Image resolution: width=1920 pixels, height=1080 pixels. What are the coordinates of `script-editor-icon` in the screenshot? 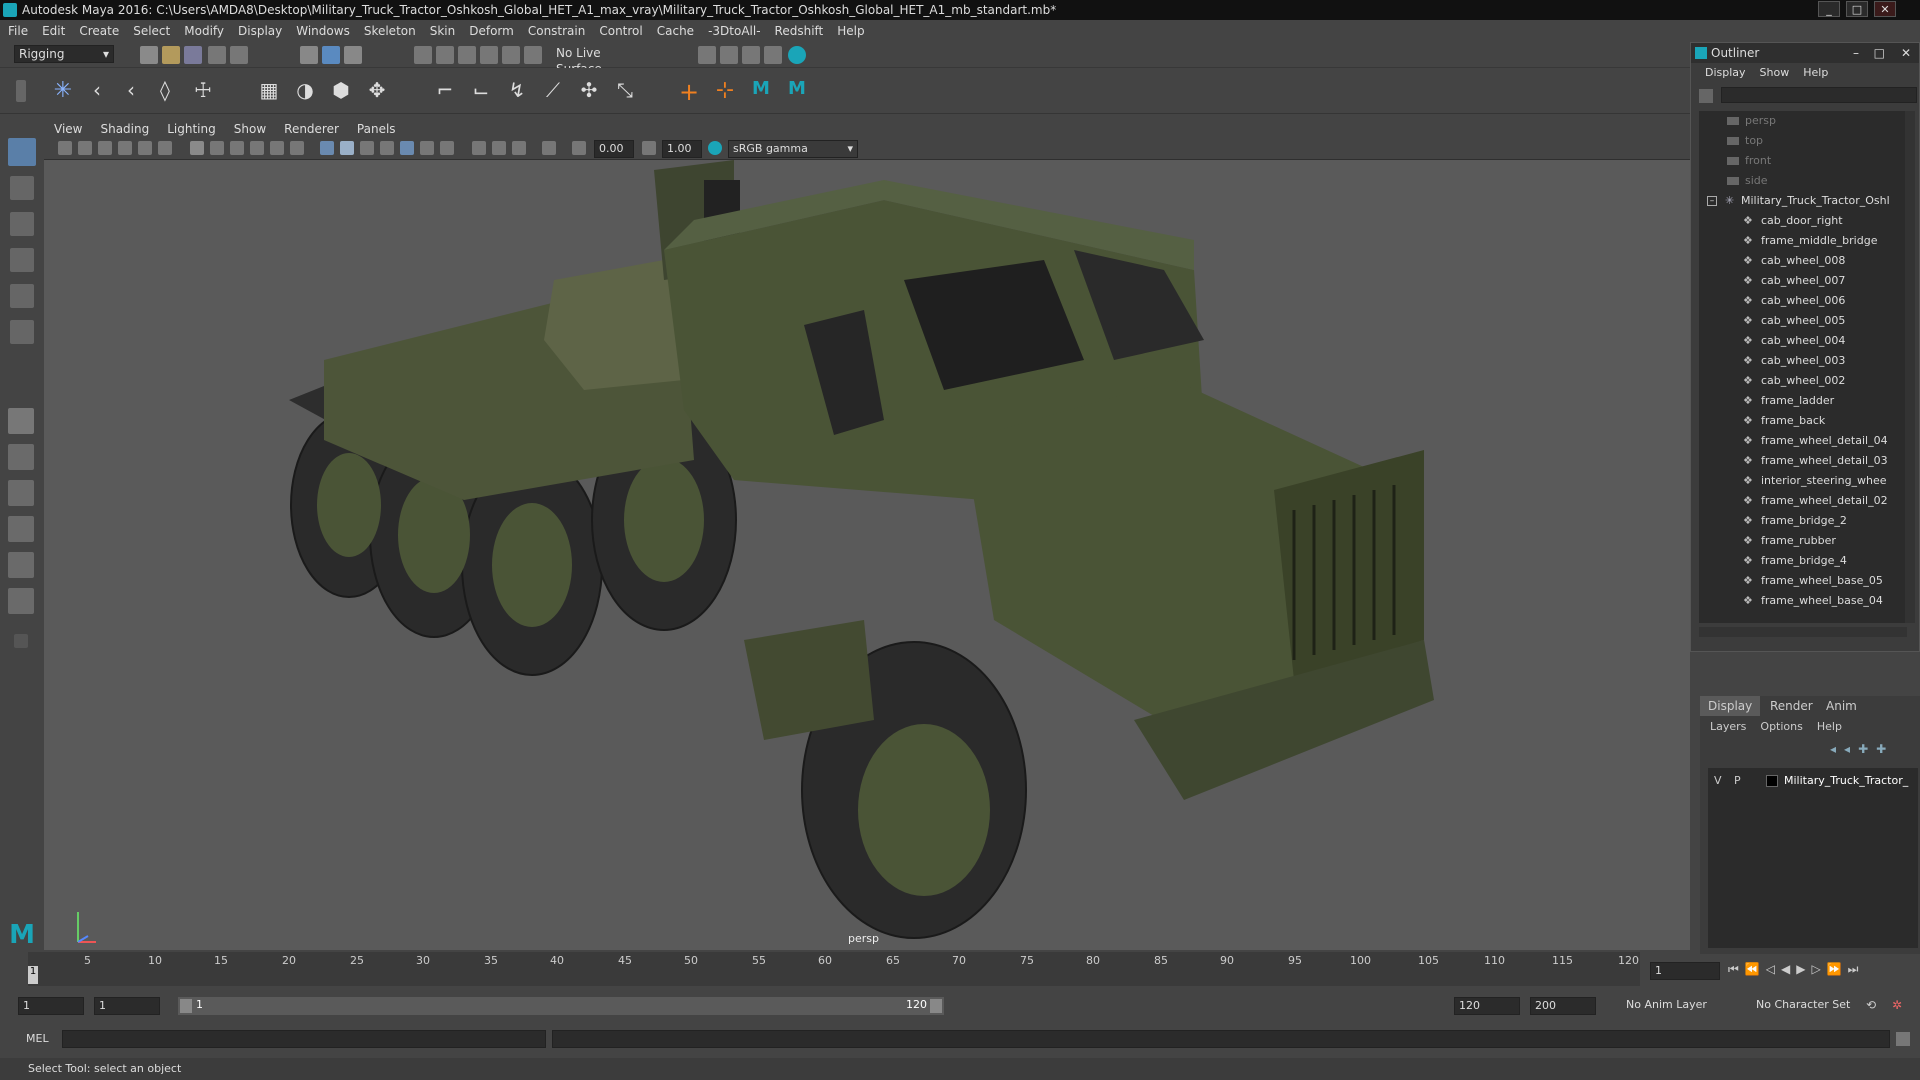 It's located at (1903, 1039).